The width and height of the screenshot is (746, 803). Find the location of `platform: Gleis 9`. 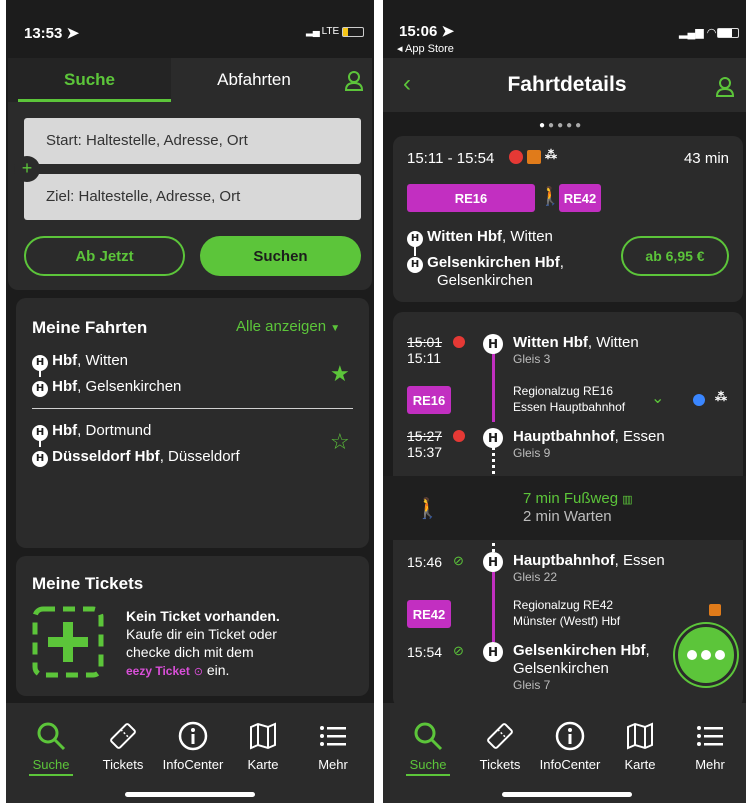

platform: Gleis 9 is located at coordinates (532, 453).